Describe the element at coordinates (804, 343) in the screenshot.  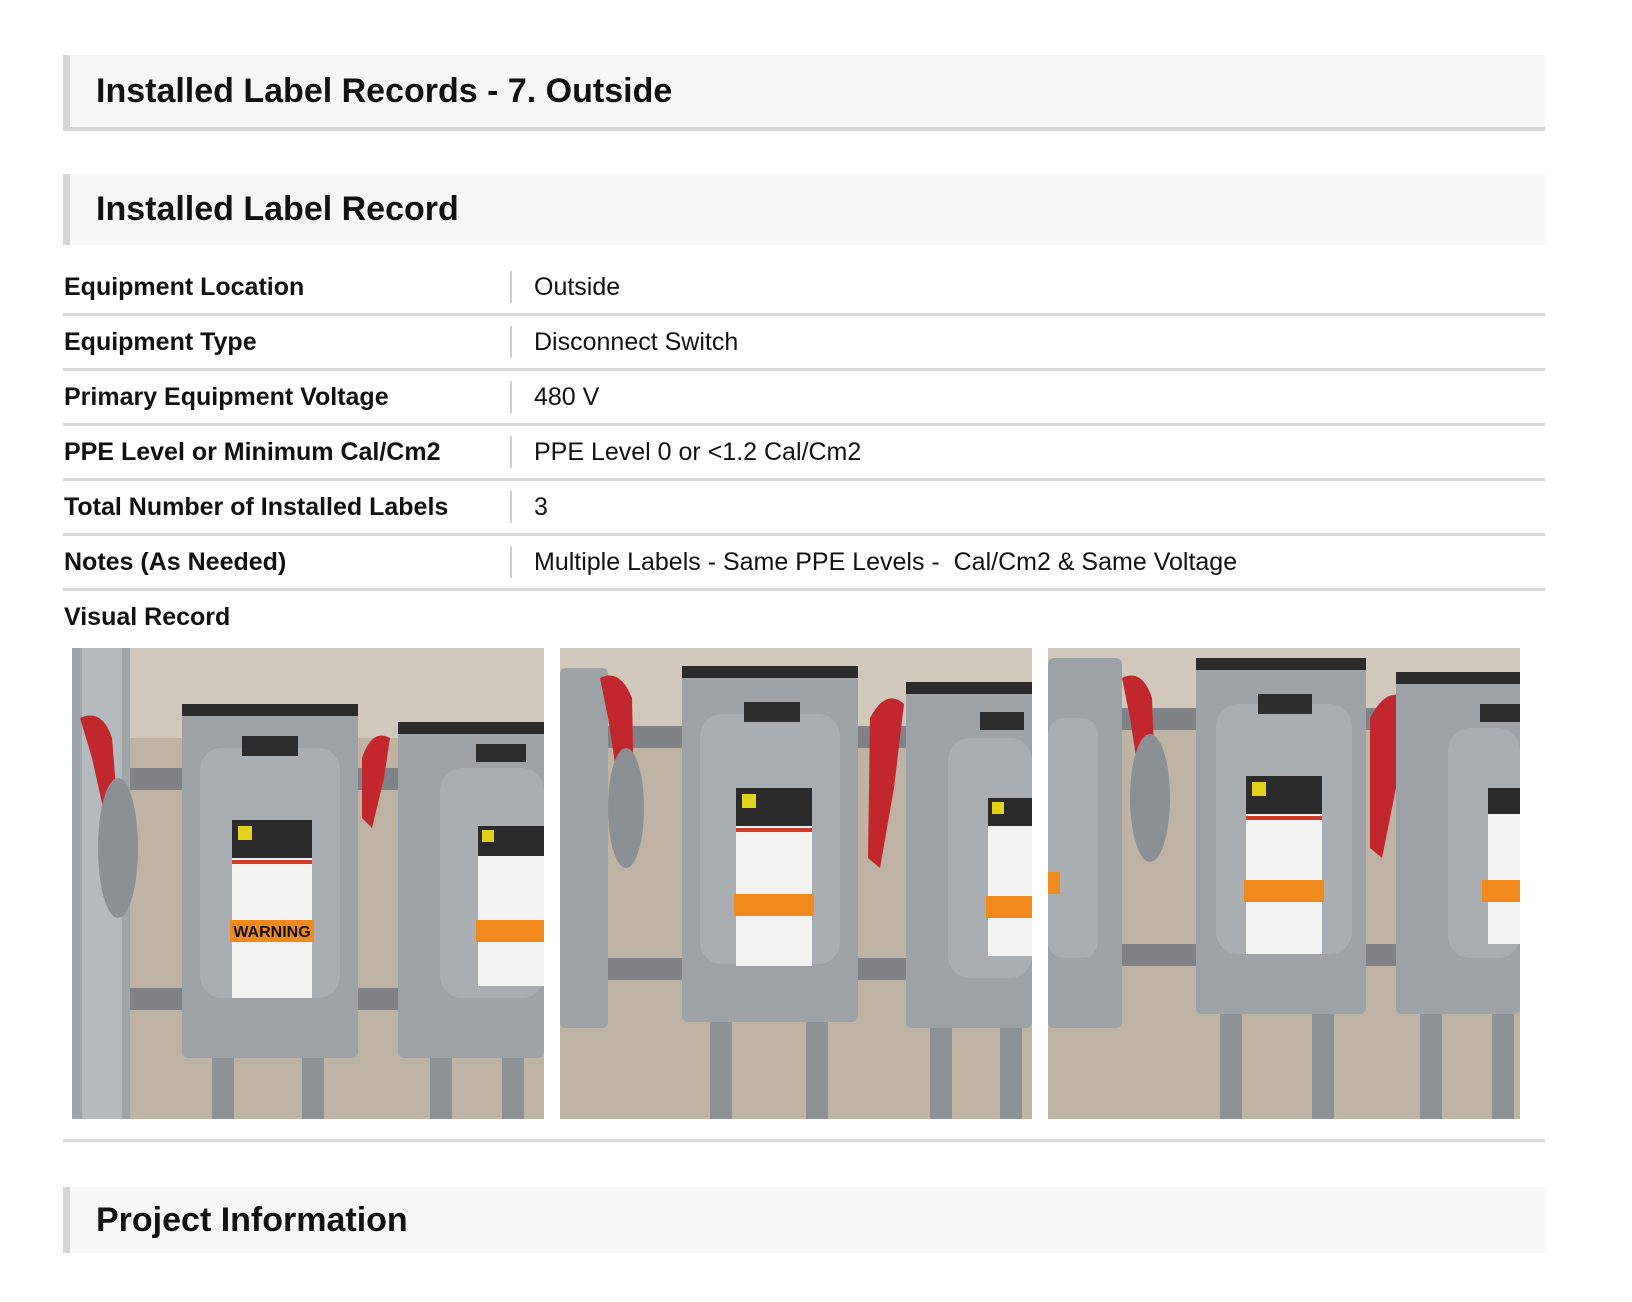
I see `table-row: Equipment Type Disconnect Switch` at that location.